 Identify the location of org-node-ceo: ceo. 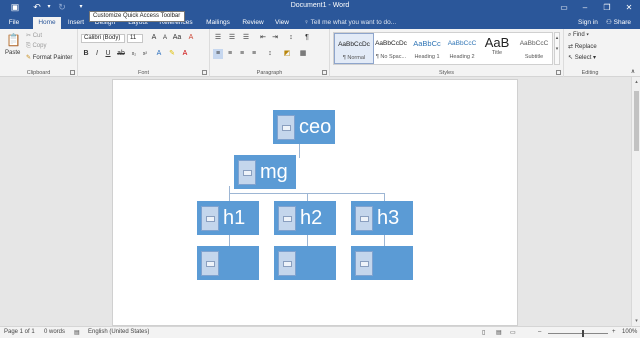
(304, 127).